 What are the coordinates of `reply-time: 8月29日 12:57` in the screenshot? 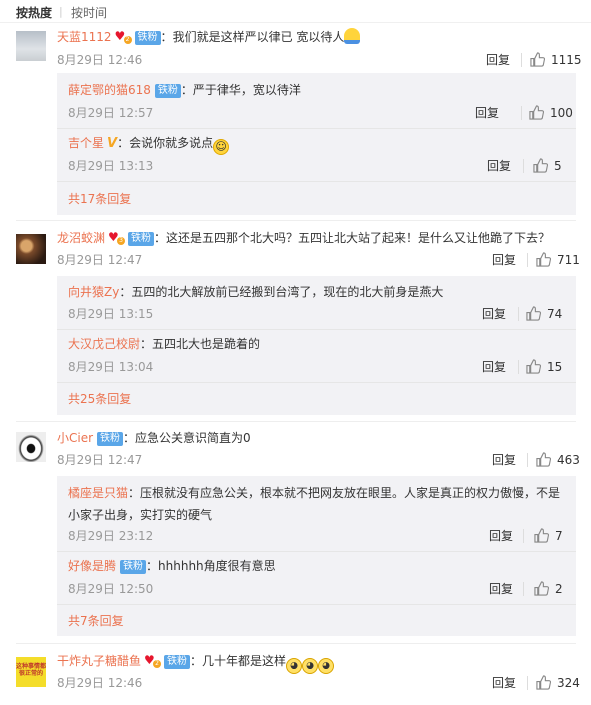 It's located at (111, 113).